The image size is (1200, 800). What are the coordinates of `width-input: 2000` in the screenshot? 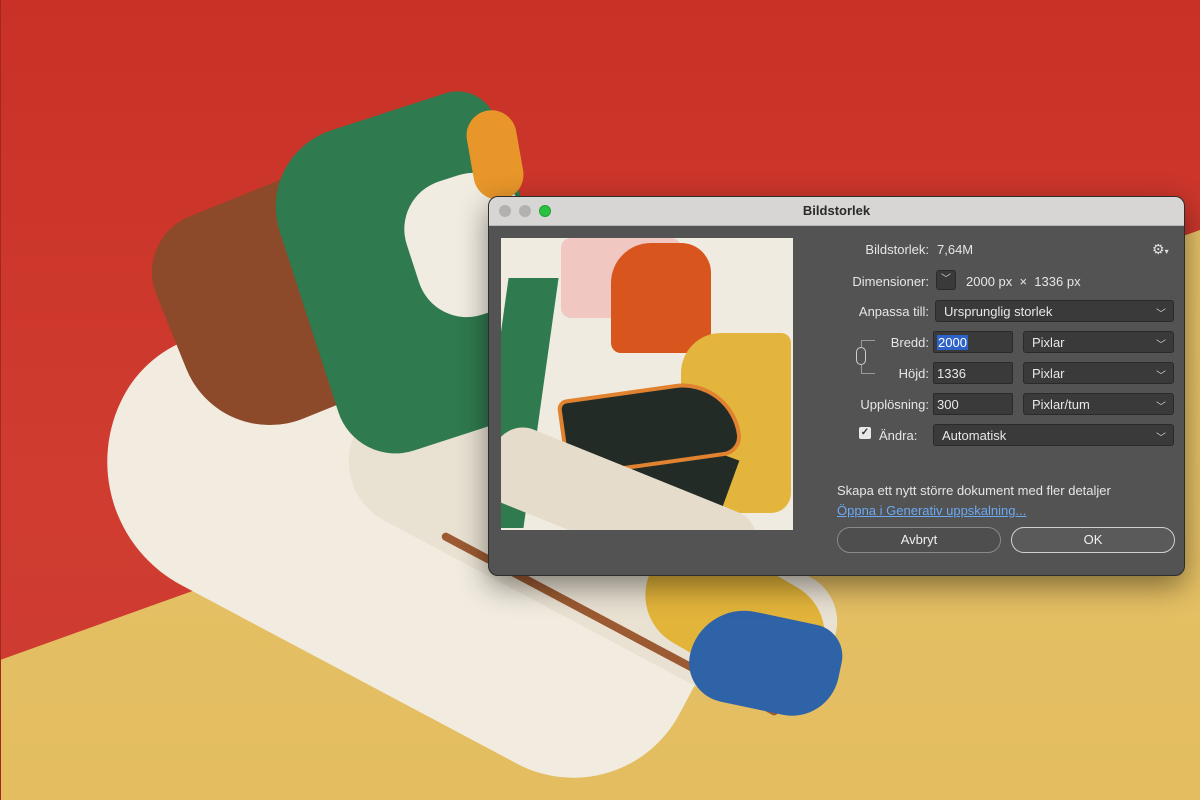 It's located at (973, 342).